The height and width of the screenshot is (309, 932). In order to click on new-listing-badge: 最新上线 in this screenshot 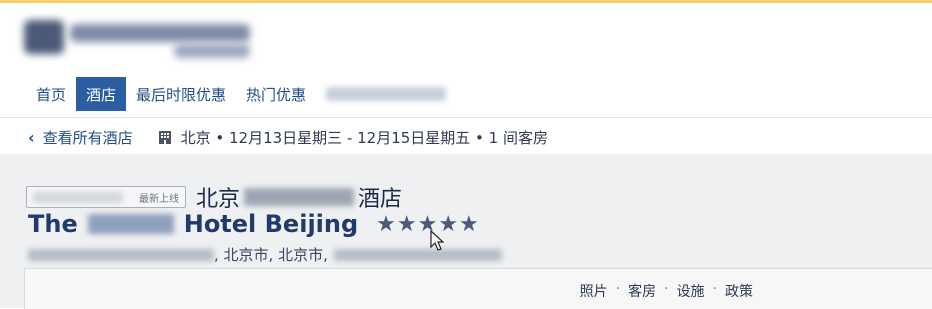, I will do `click(106, 197)`.